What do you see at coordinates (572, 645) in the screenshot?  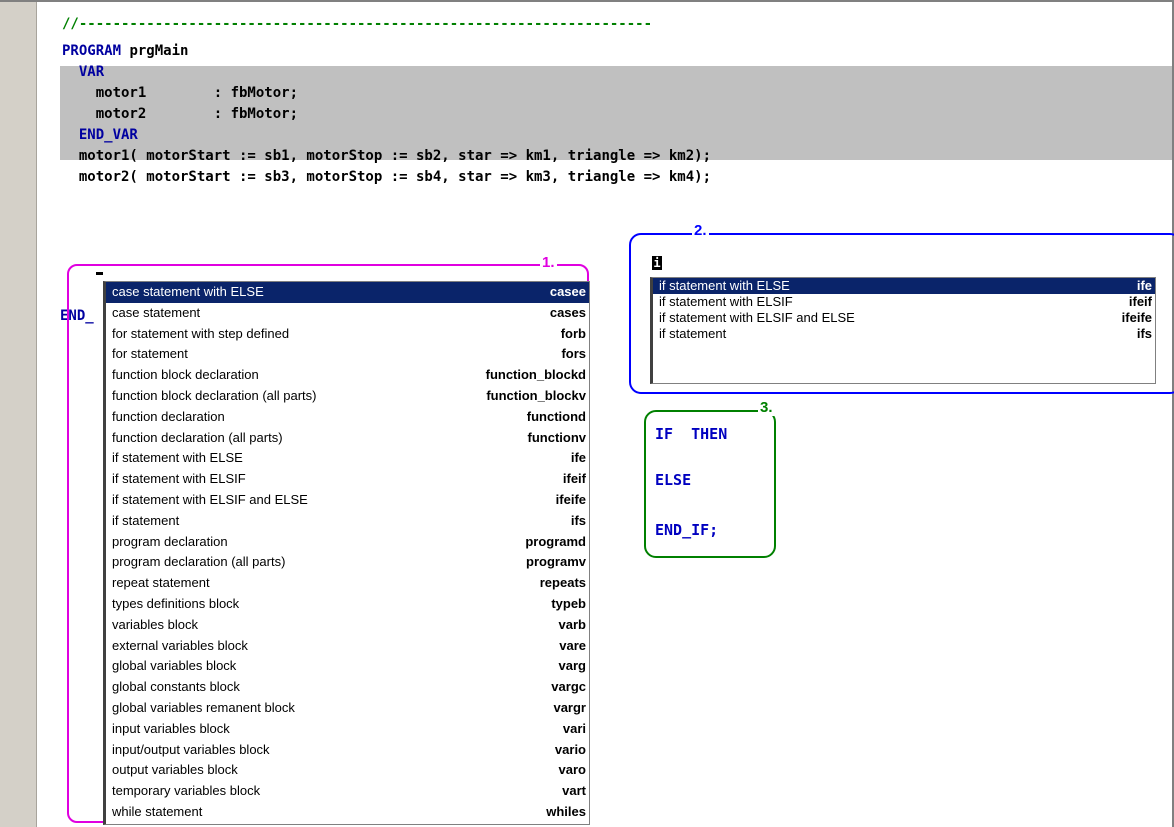 I see `list-item-shortcut: vare` at bounding box center [572, 645].